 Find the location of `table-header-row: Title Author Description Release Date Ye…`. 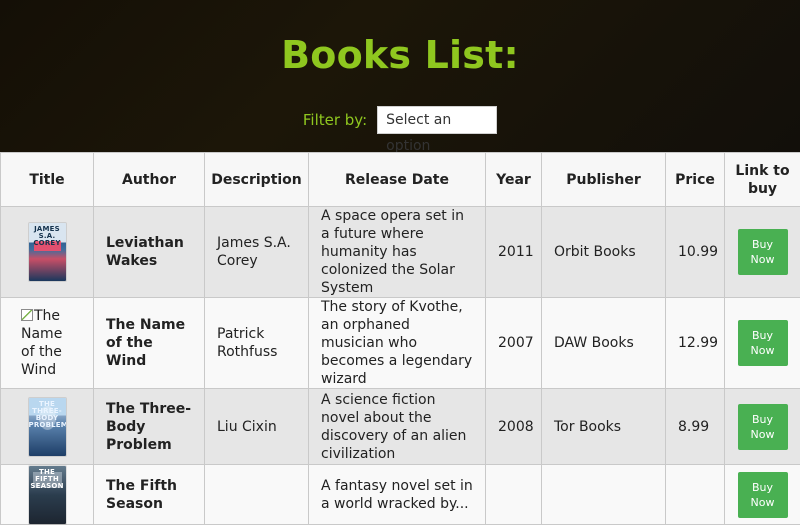

table-header-row: Title Author Description Release Date Ye… is located at coordinates (400, 180).